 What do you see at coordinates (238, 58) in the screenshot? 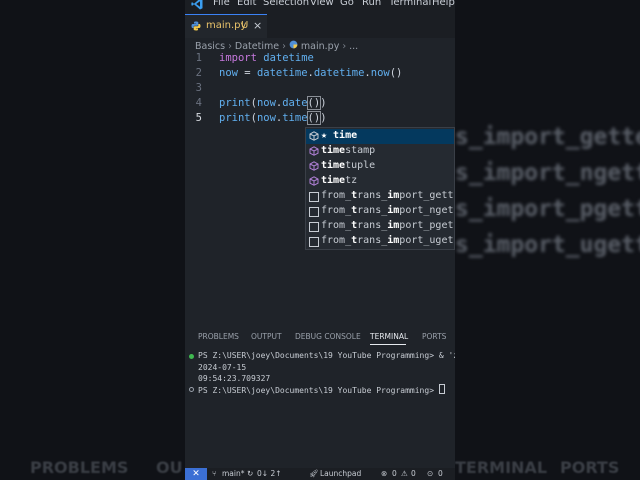
I see `token-import: import` at bounding box center [238, 58].